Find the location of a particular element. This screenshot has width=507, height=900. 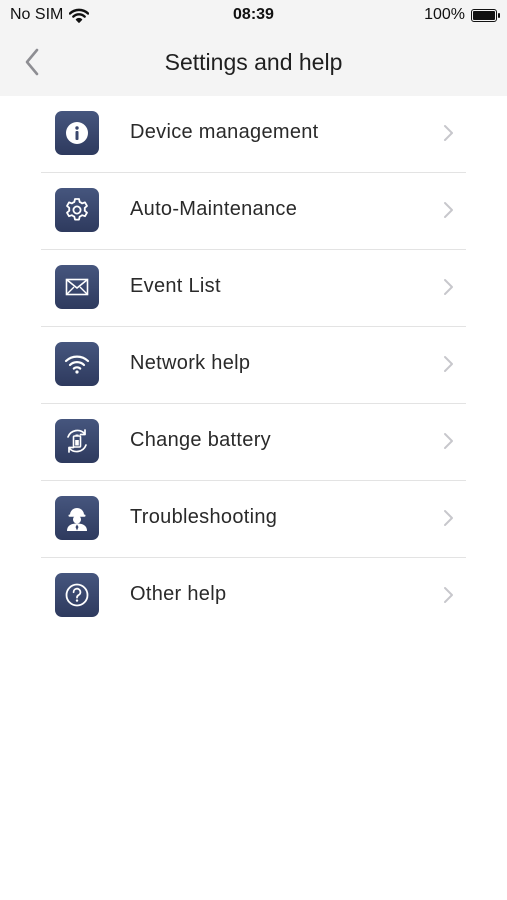

nav-bar: Settings and help is located at coordinates (253, 63).